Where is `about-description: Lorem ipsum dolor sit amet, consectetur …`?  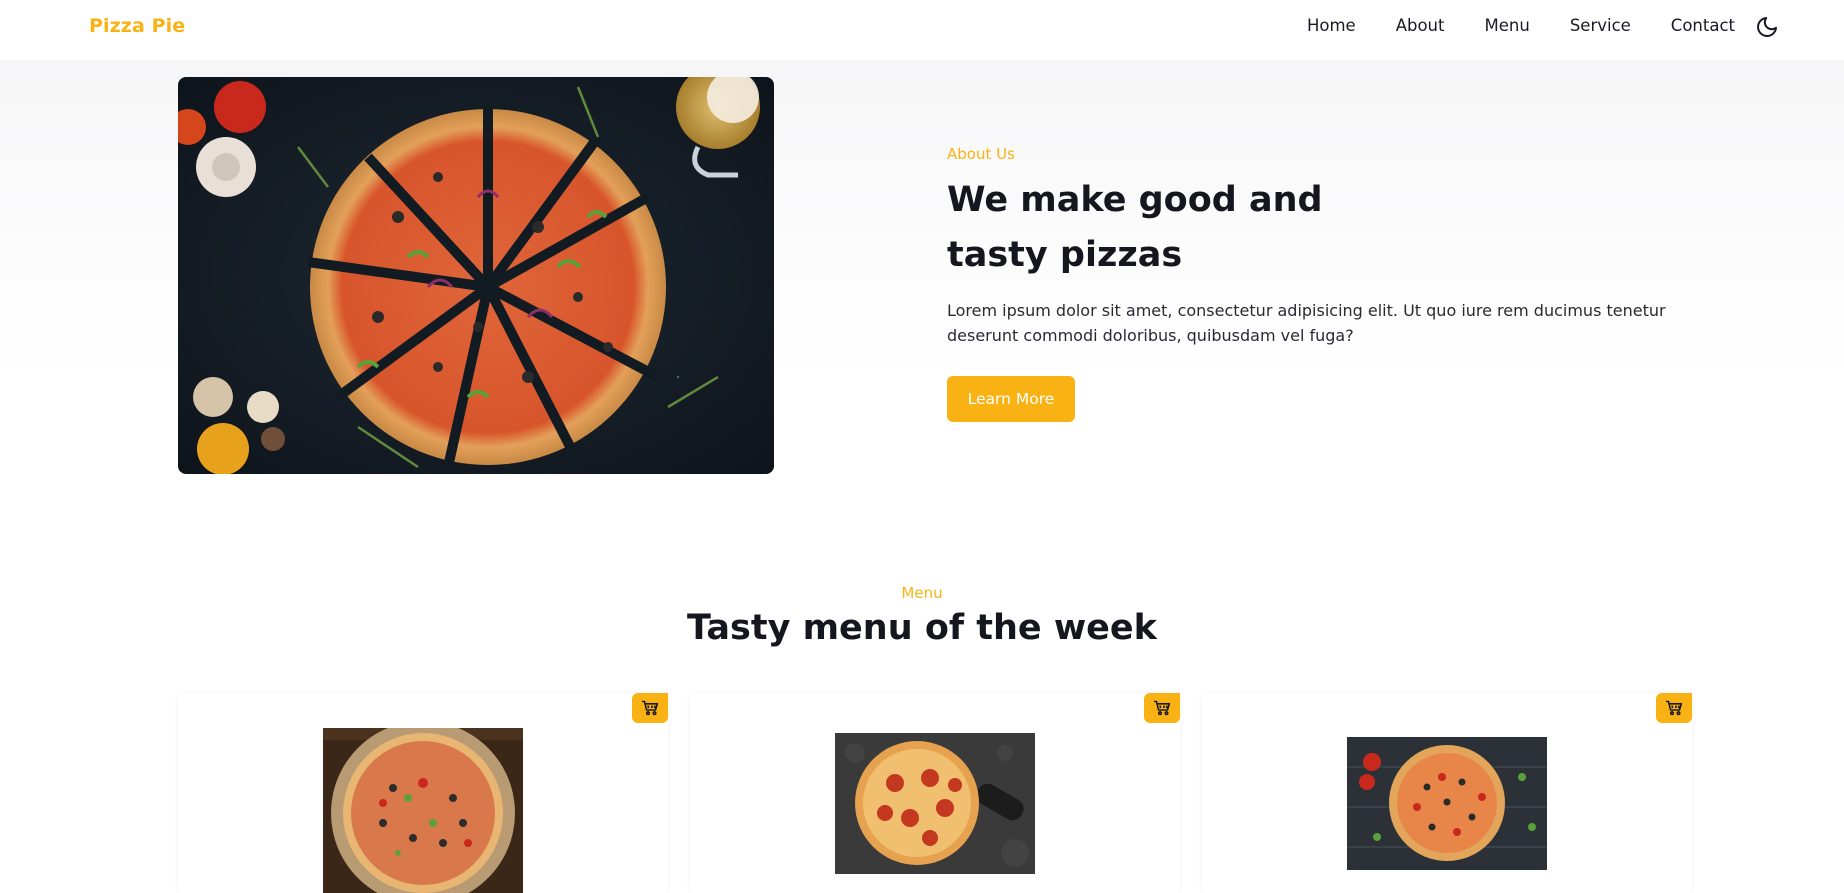
about-description: Lorem ipsum dolor sit amet, consectetur … is located at coordinates (1312, 323).